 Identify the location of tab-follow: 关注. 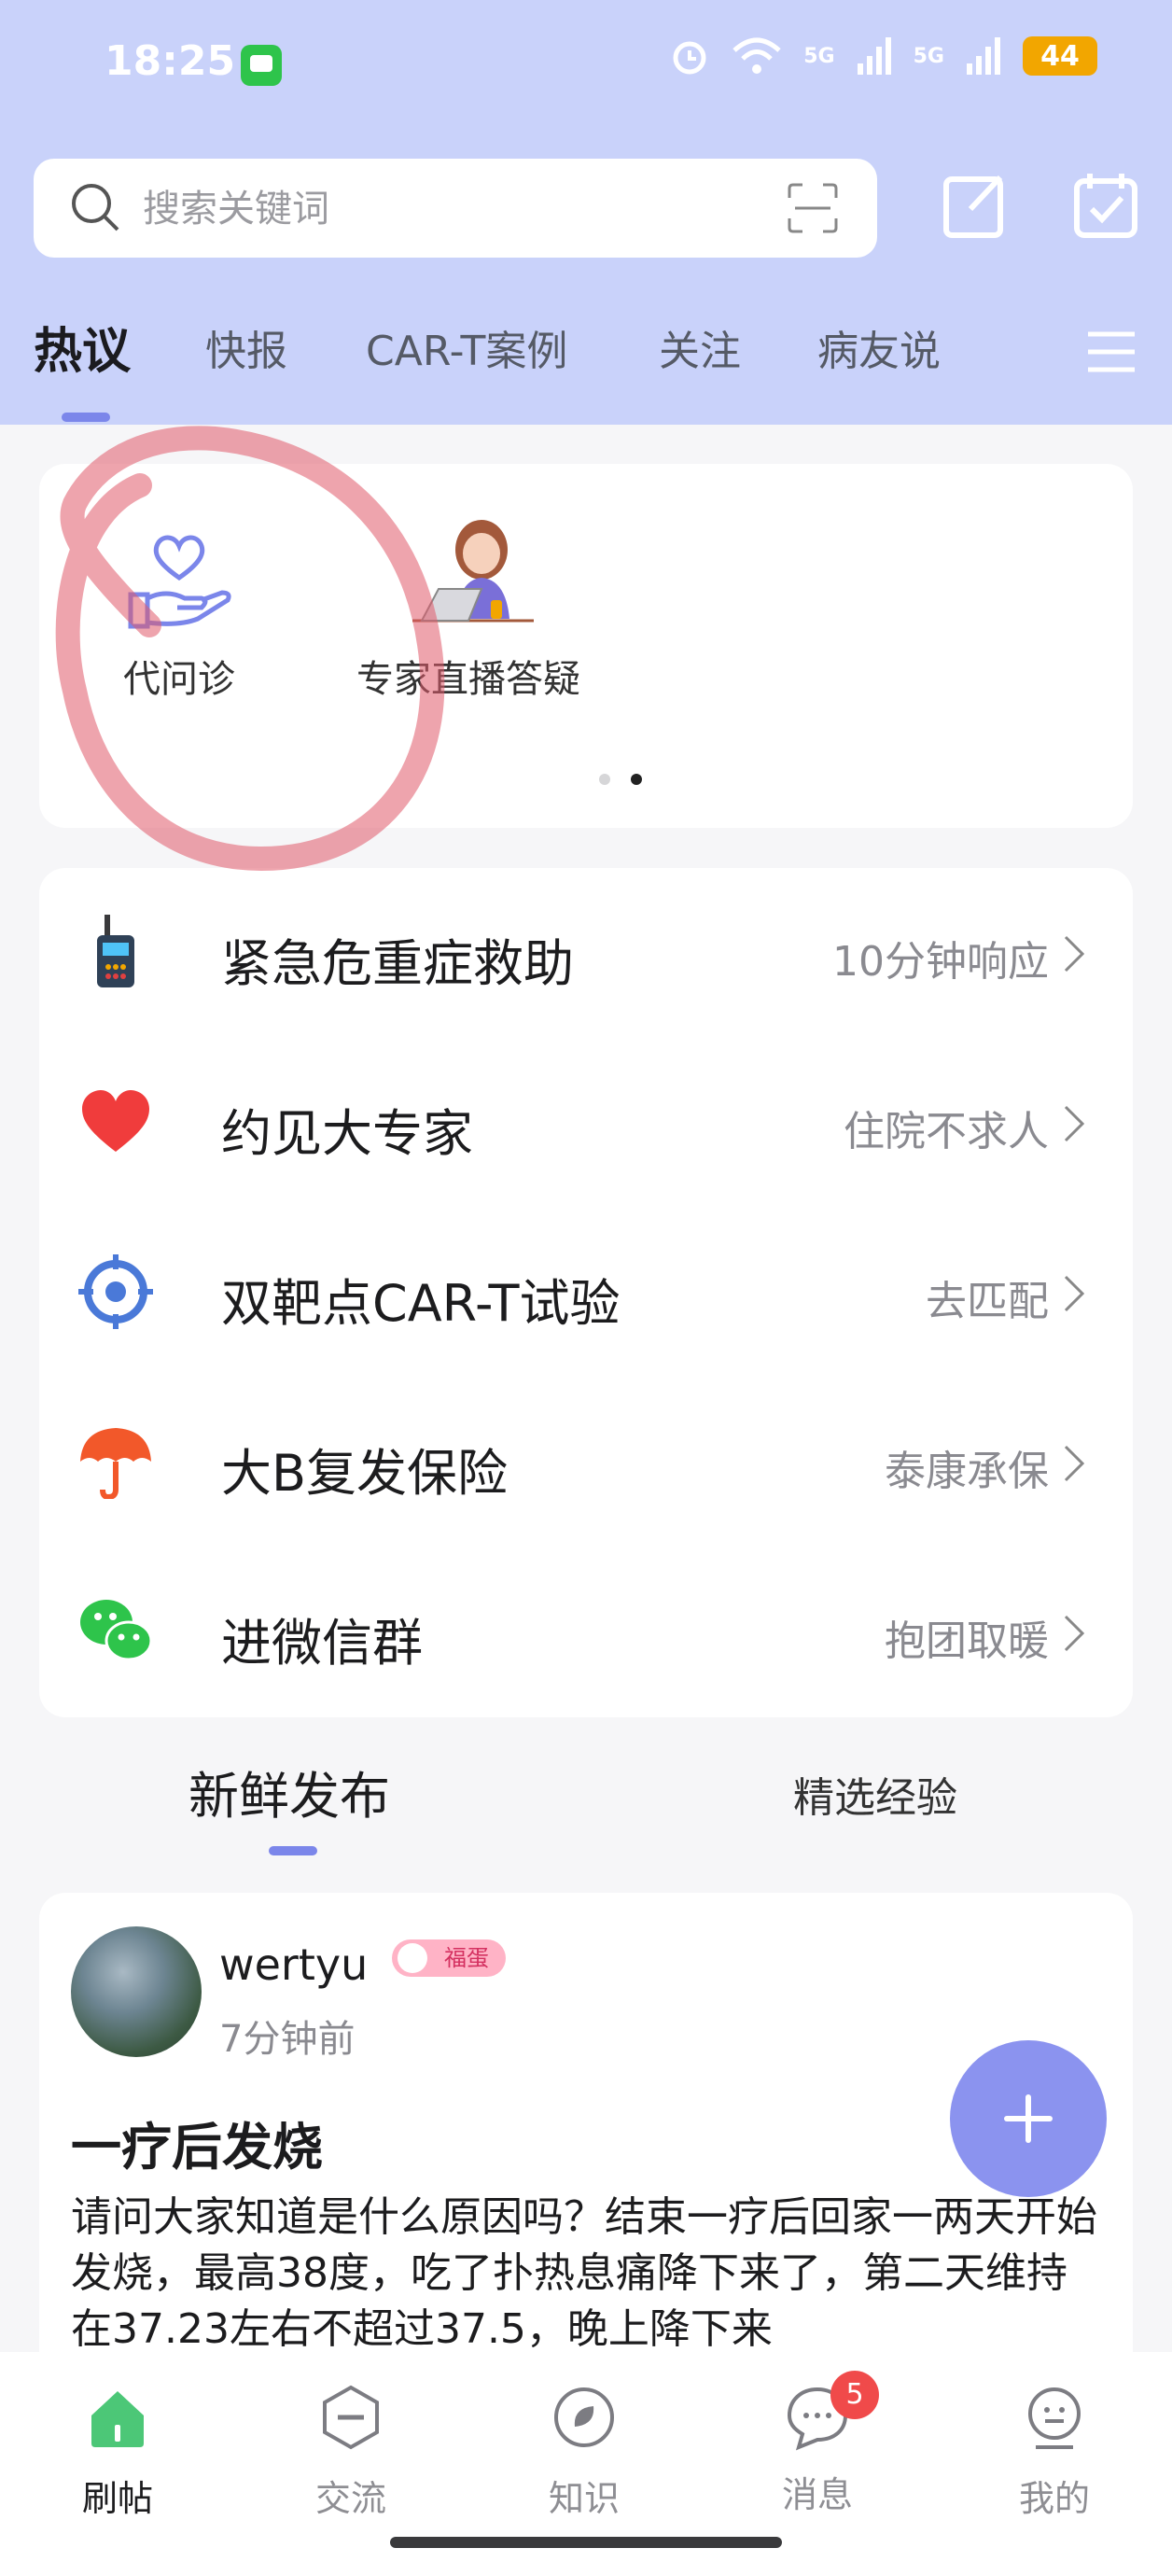
(700, 347).